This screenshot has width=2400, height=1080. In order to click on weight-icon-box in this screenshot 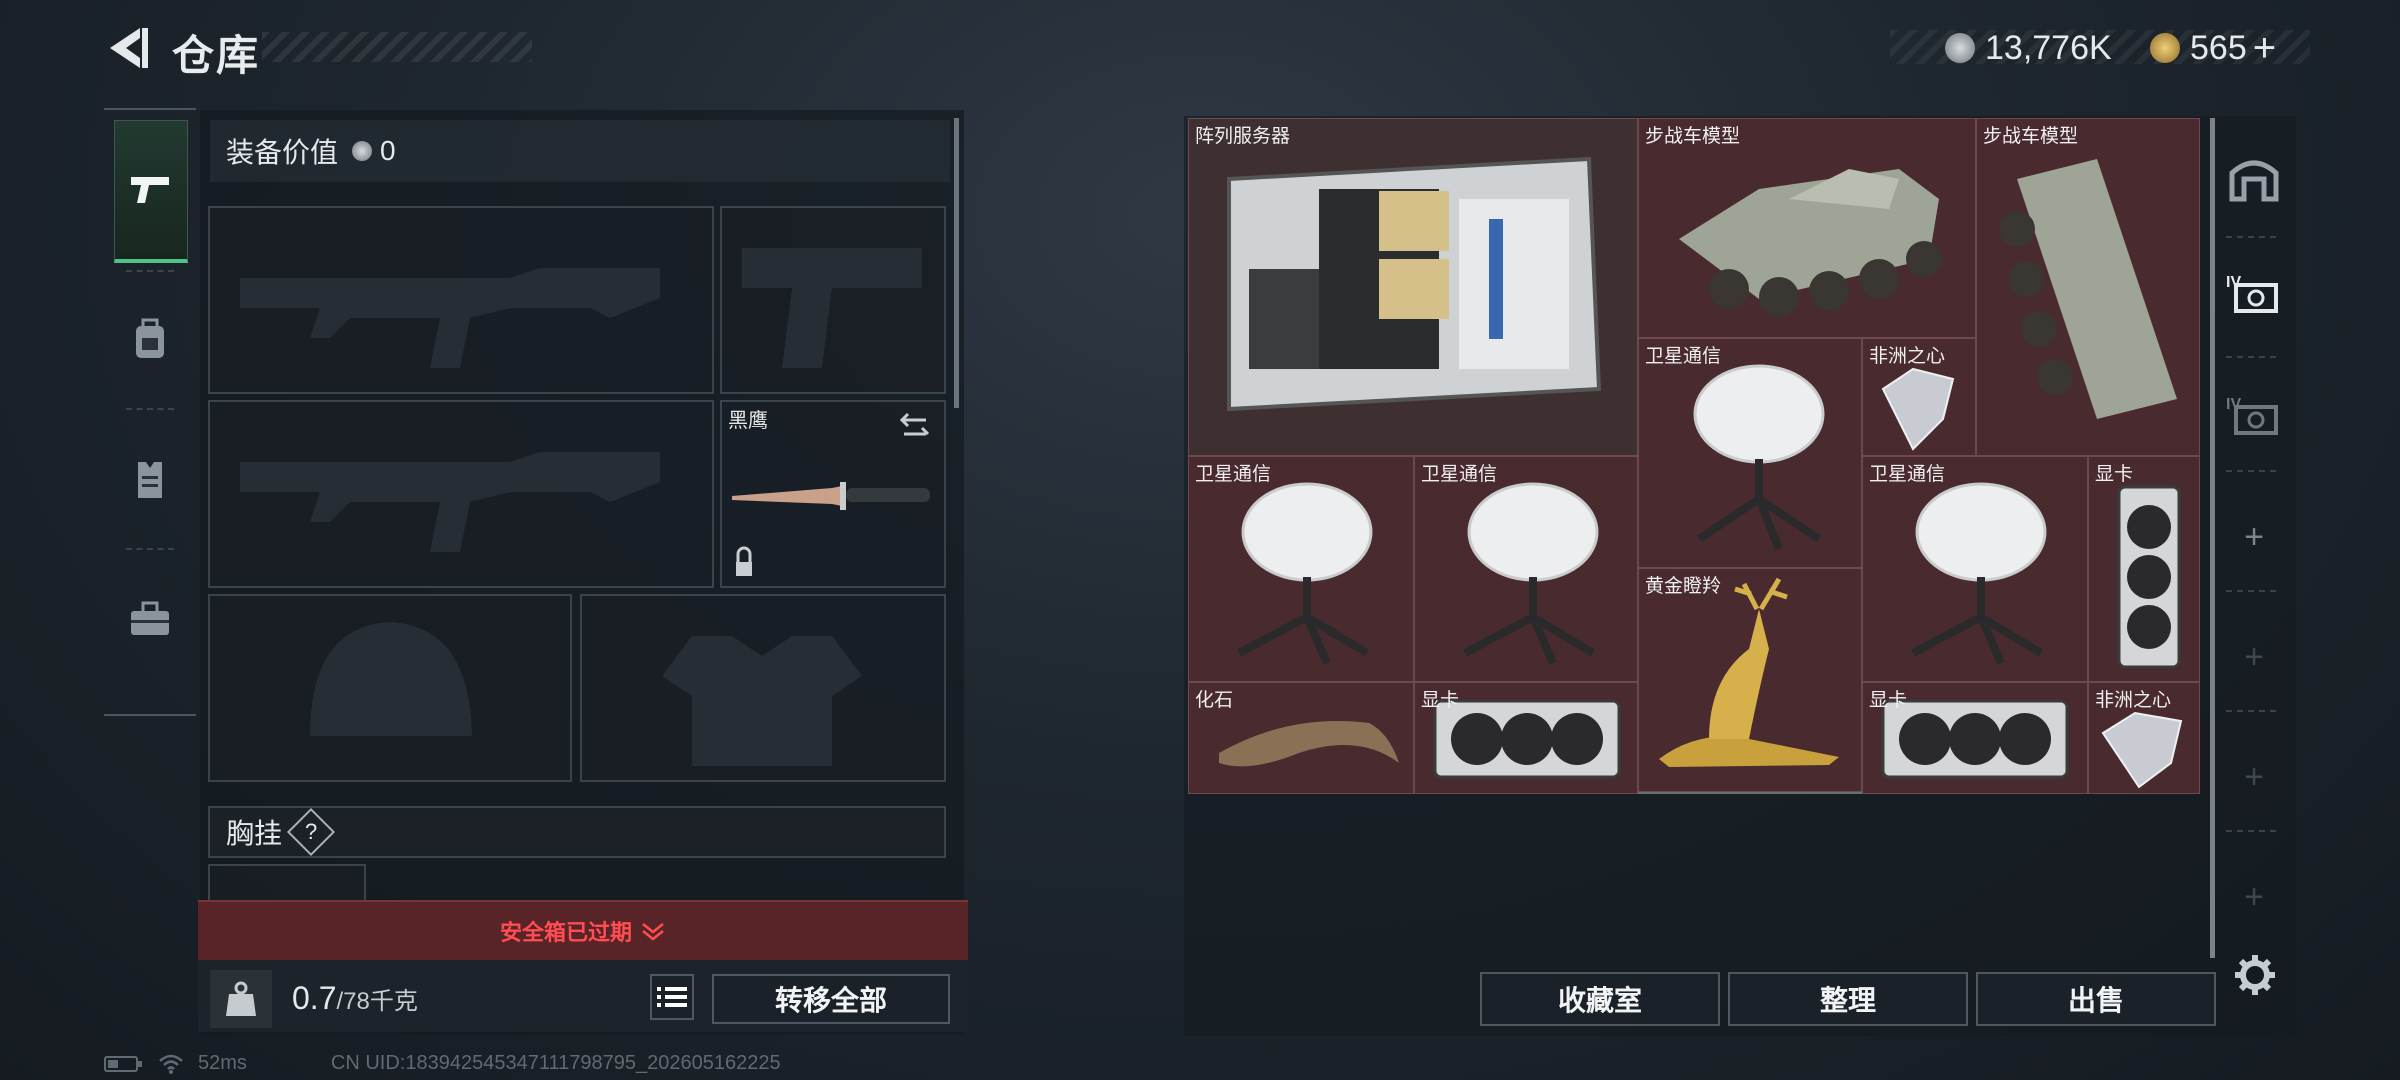, I will do `click(241, 999)`.